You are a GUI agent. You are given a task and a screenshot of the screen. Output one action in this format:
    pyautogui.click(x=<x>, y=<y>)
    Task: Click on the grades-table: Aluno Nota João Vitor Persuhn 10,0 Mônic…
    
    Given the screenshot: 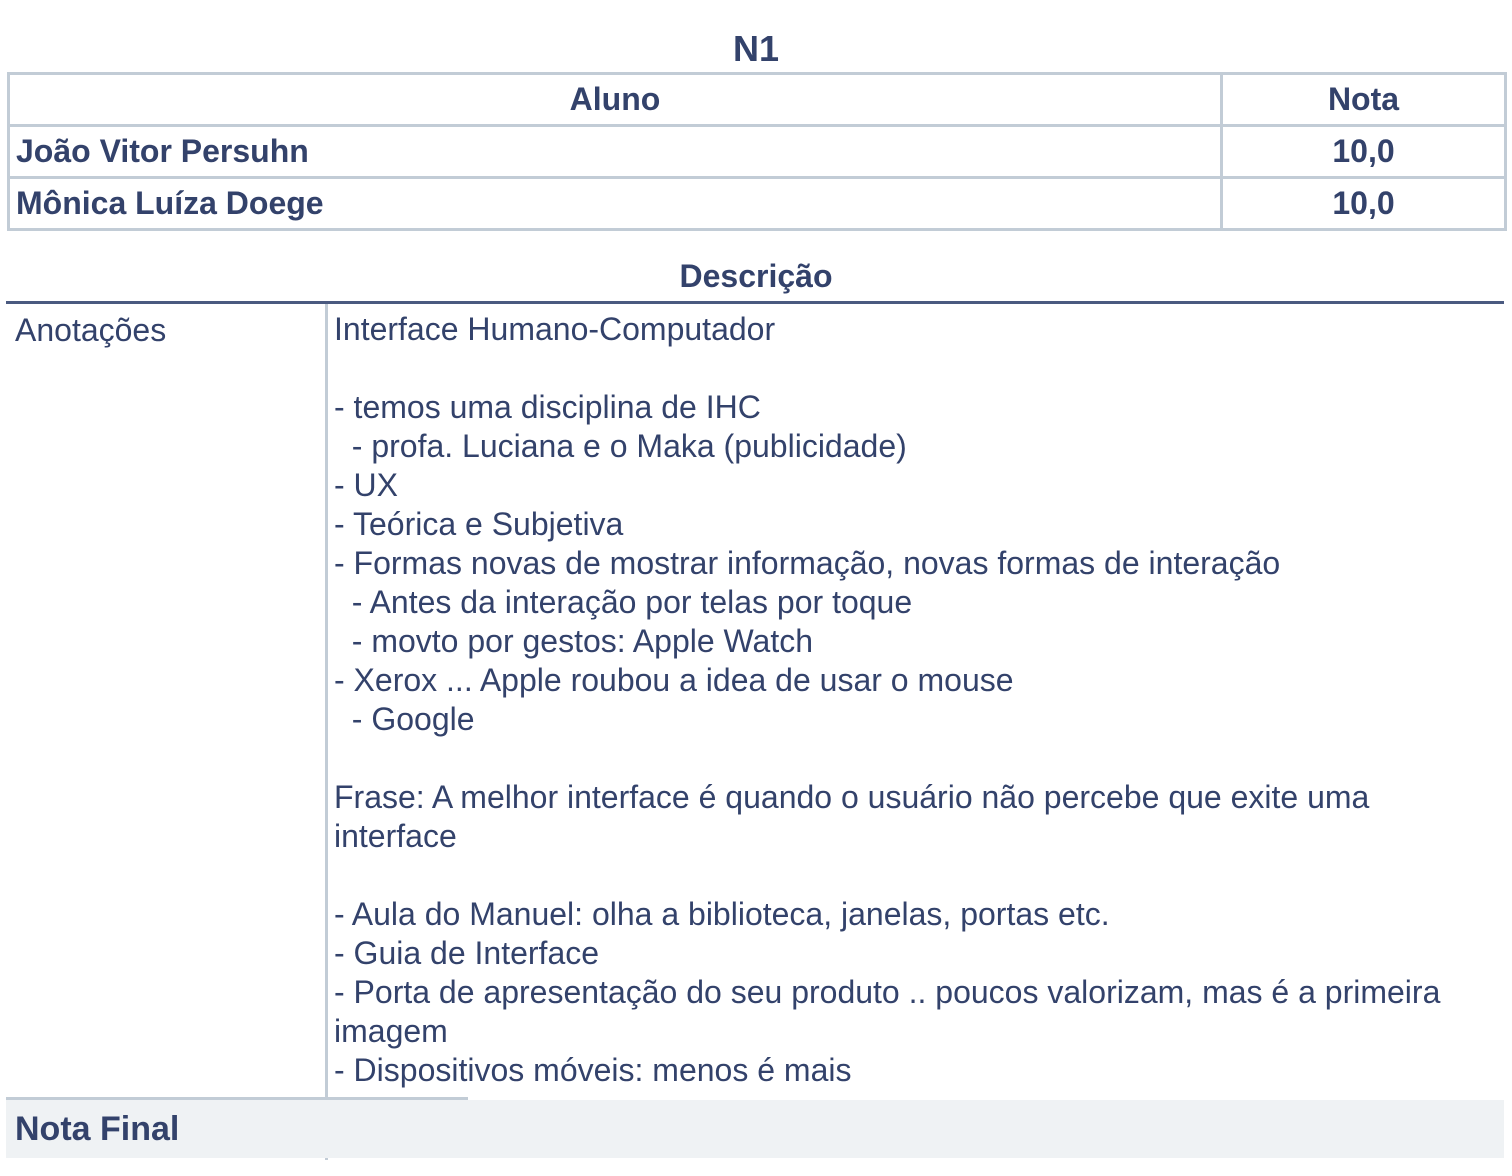 What is the action you would take?
    pyautogui.click(x=757, y=151)
    